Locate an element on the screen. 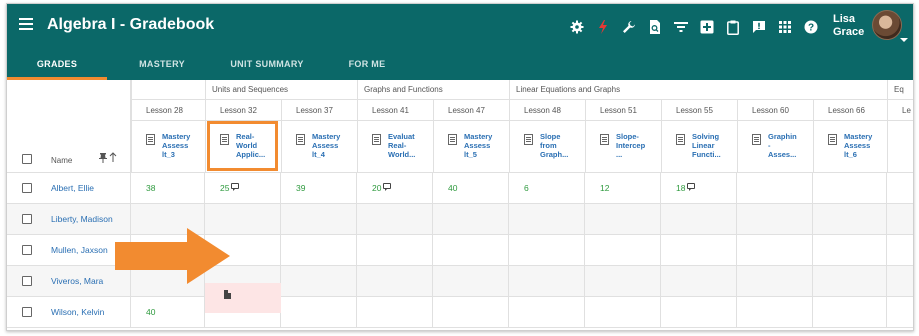 The height and width of the screenshot is (336, 919). clipboard-icon is located at coordinates (733, 27).